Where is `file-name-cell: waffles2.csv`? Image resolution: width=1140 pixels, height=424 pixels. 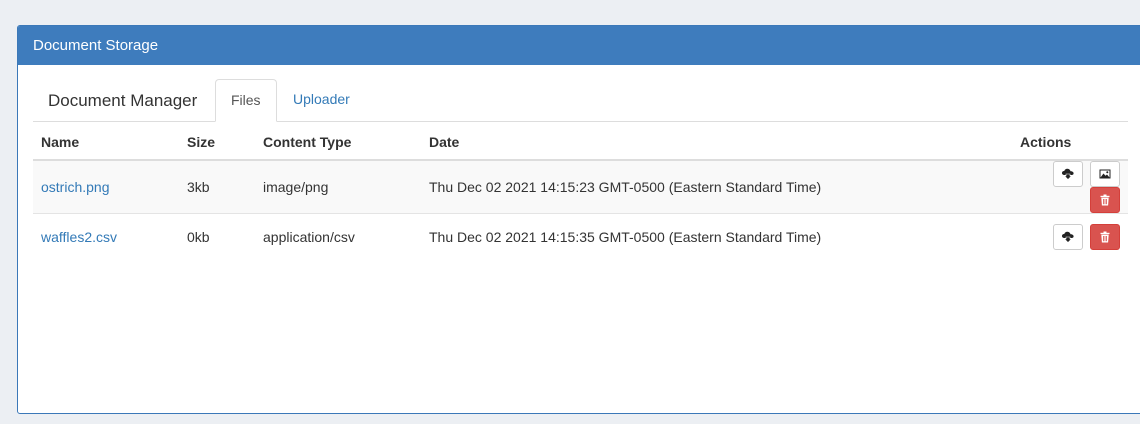 file-name-cell: waffles2.csv is located at coordinates (106, 236).